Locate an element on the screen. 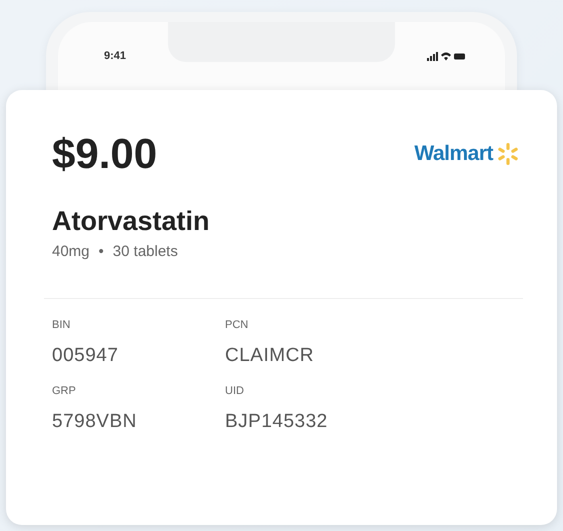 This screenshot has height=531, width=563. drug-quantity: 30 tablets is located at coordinates (145, 251).